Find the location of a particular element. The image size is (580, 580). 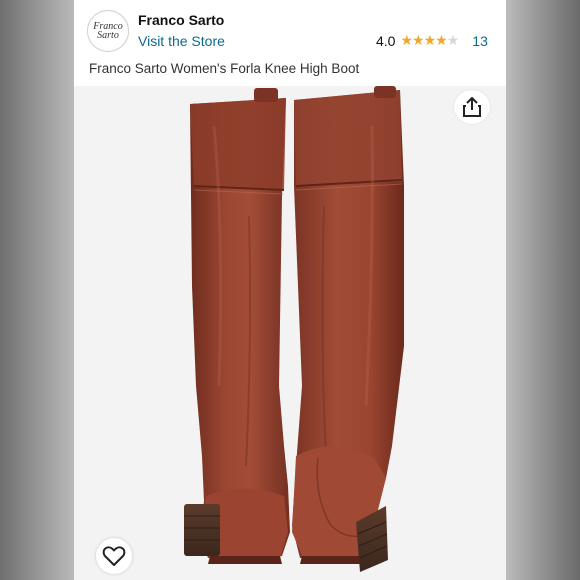

heart-icon is located at coordinates (114, 556).